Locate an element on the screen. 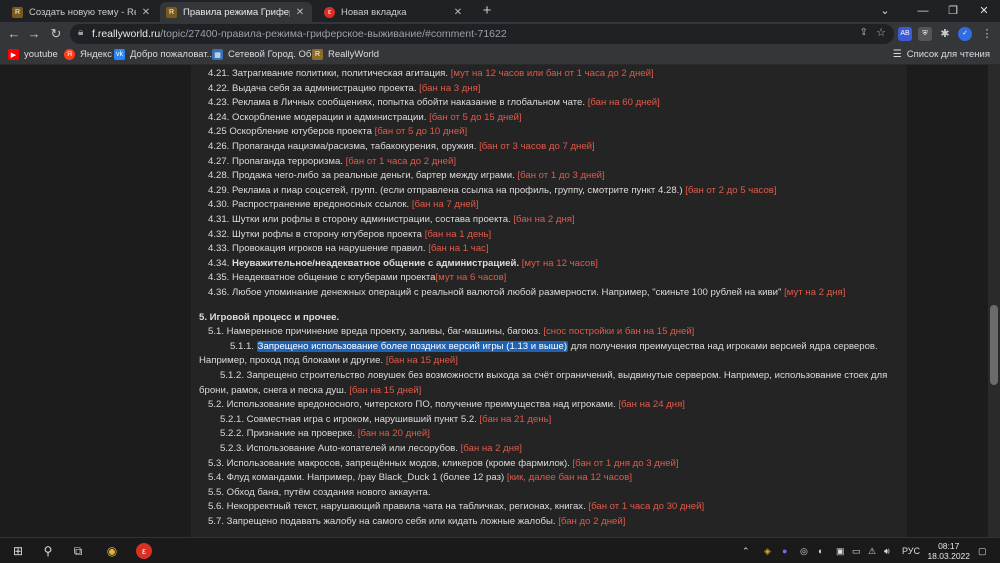 The height and width of the screenshot is (563, 1000). share-icon: ⇪ is located at coordinates (864, 32).